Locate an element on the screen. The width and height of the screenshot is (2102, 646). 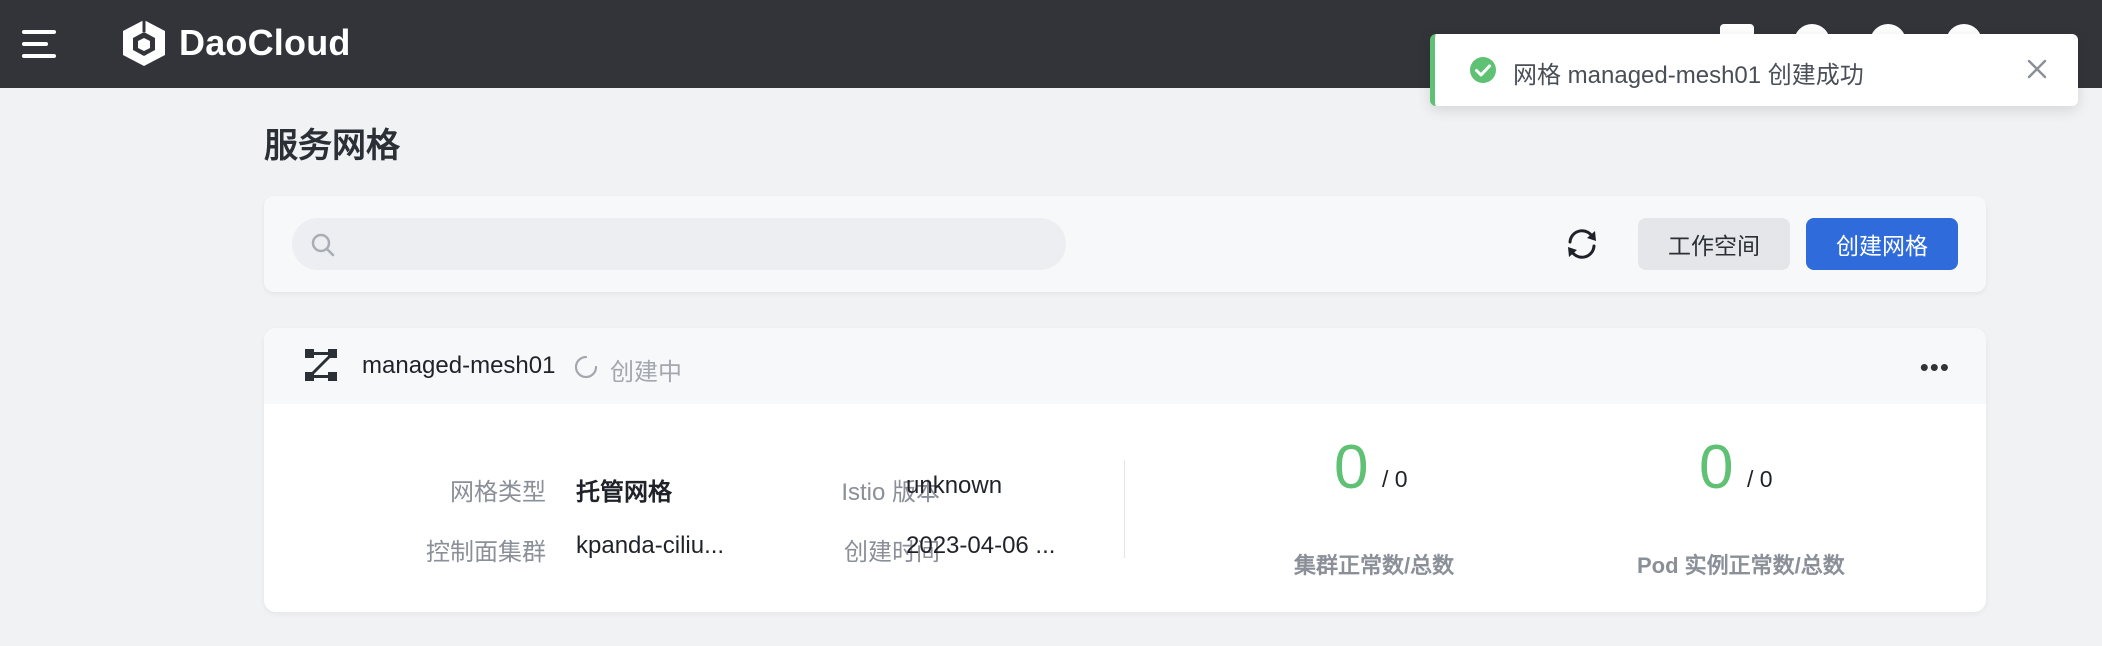
workspace-button: 工作空间 is located at coordinates (1714, 244).